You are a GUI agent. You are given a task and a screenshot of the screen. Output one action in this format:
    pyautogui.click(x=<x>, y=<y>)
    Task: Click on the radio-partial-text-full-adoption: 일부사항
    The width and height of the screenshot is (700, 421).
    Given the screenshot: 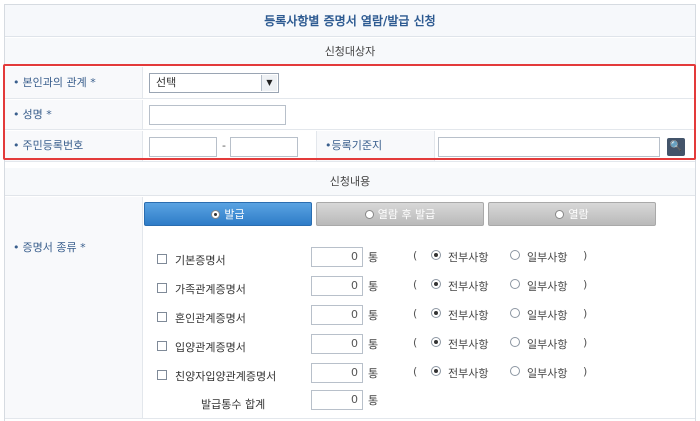 What is the action you would take?
    pyautogui.click(x=547, y=373)
    